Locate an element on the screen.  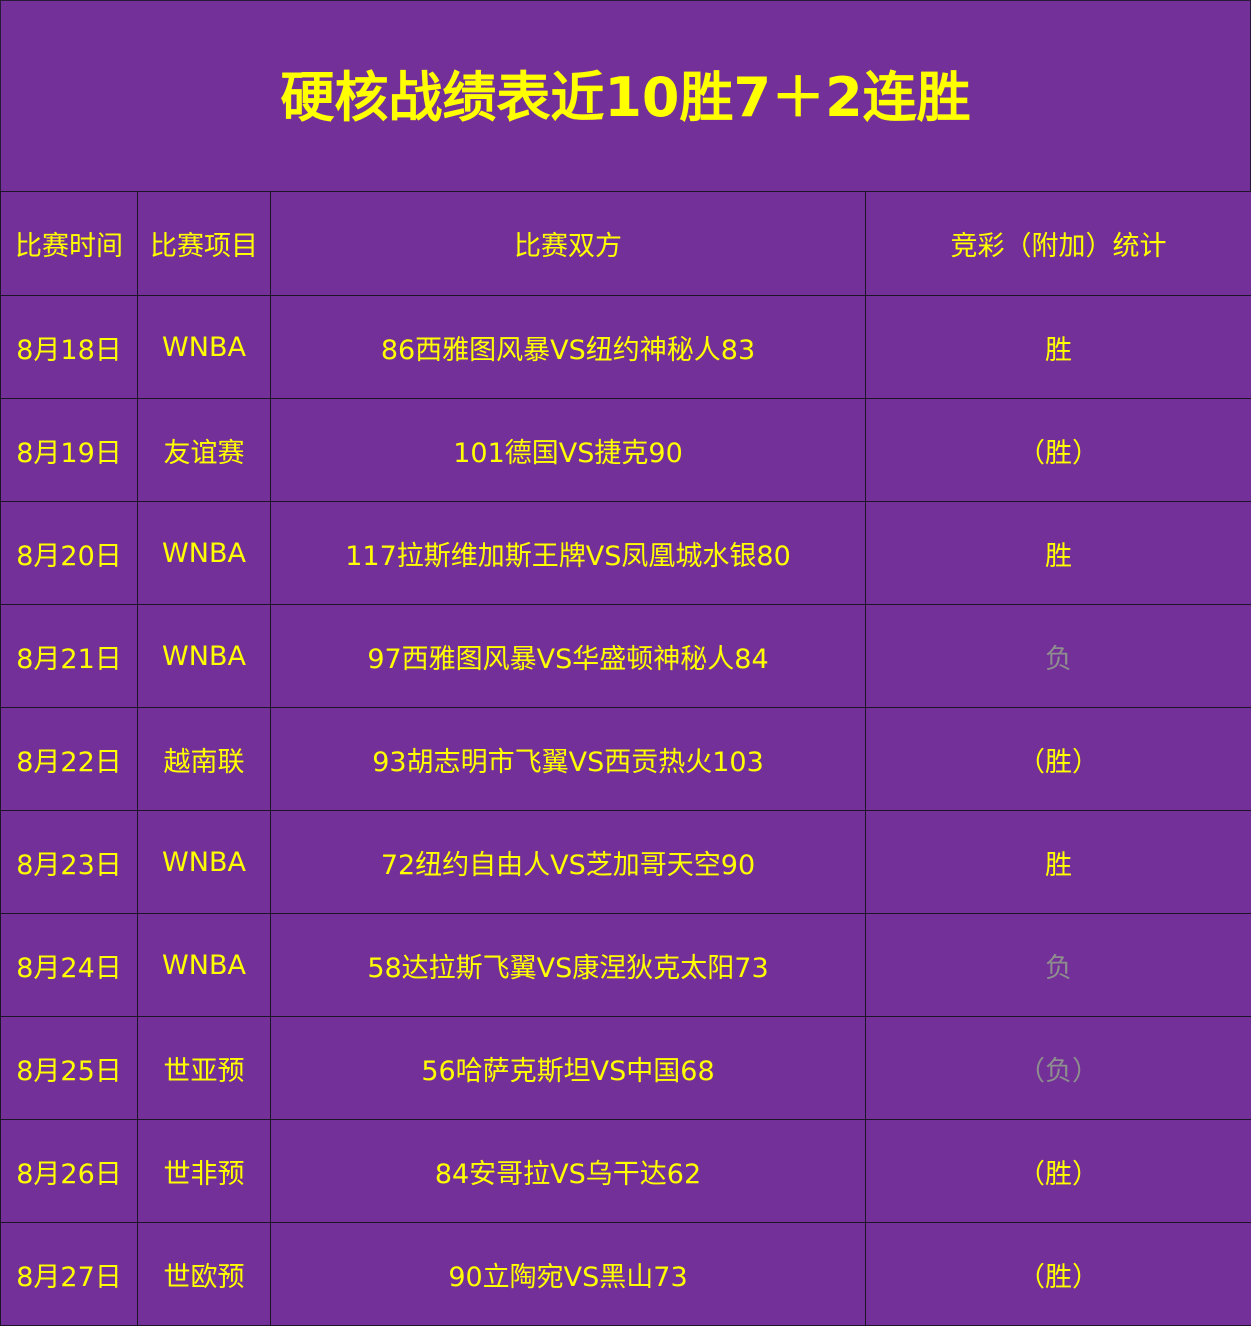
match-cell: 90立陶宛VS黑山73 is located at coordinates (568, 1274).